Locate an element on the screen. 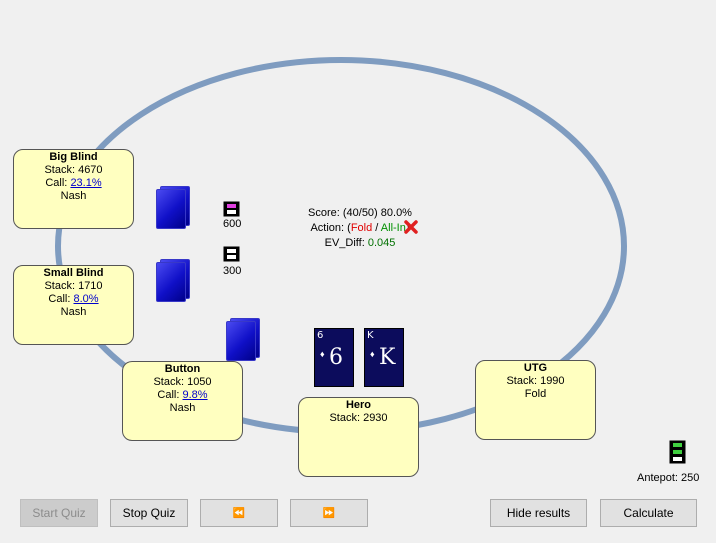 This screenshot has width=716, height=543. ev-value: 0.045 is located at coordinates (381, 243).